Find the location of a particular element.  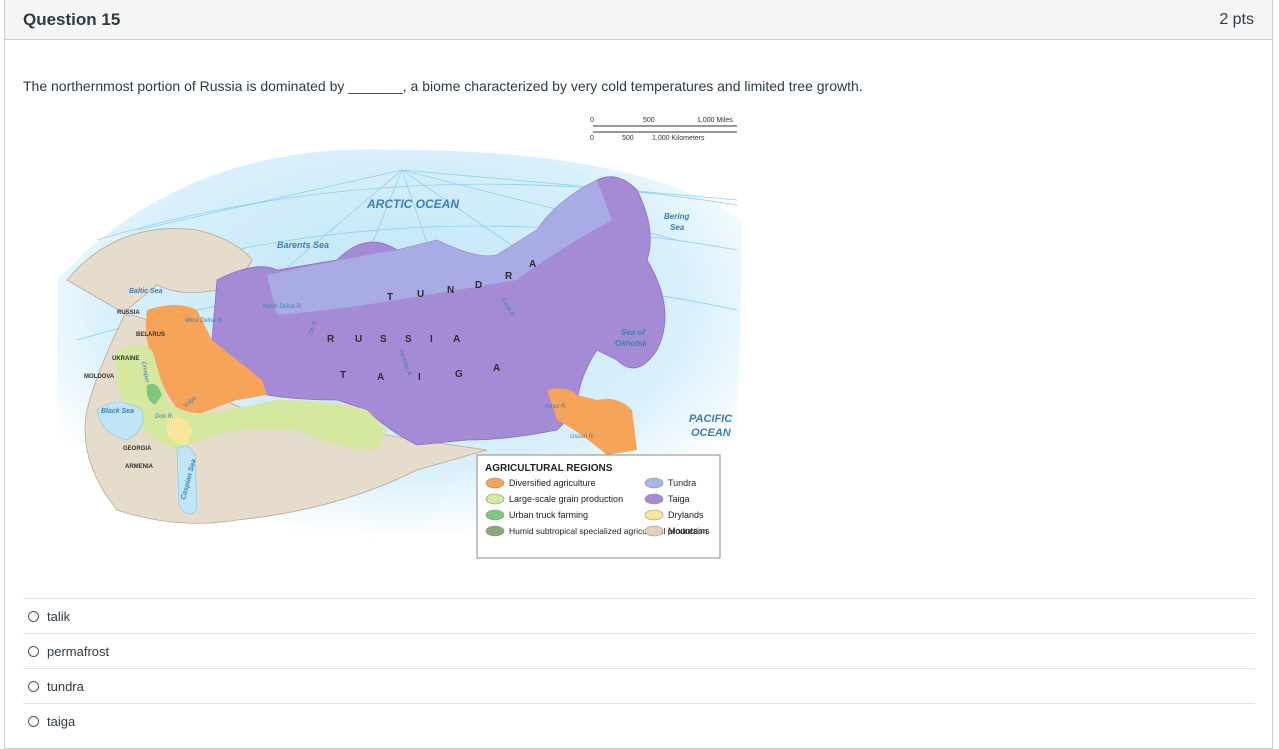

taiga-letter-4: G is located at coordinates (459, 374).